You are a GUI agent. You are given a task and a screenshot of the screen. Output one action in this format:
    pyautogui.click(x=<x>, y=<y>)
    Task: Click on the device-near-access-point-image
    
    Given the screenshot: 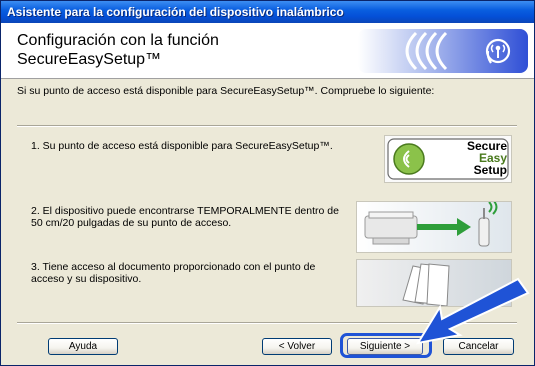 What is the action you would take?
    pyautogui.click(x=434, y=227)
    